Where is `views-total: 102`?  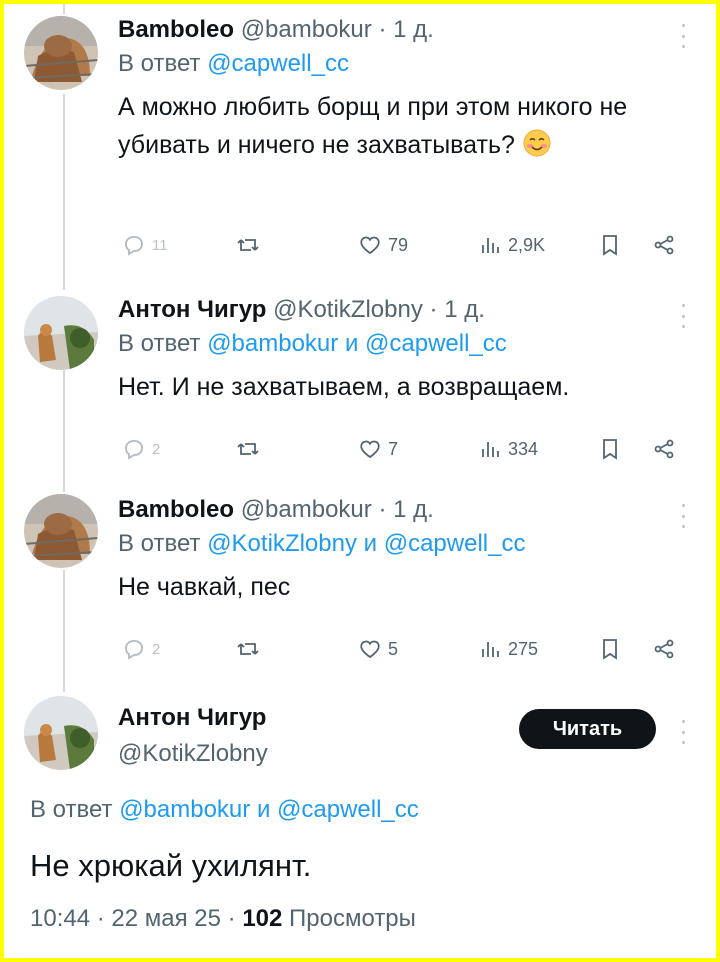
views-total: 102 is located at coordinates (262, 918).